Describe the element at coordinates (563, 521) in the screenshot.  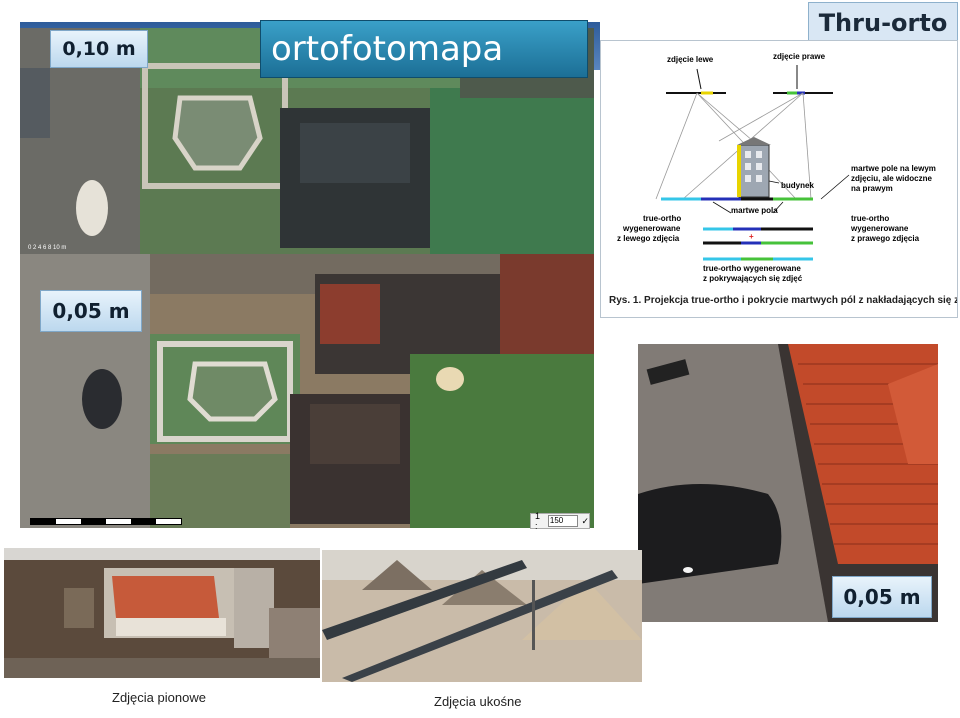
I see `scale-input: 150` at that location.